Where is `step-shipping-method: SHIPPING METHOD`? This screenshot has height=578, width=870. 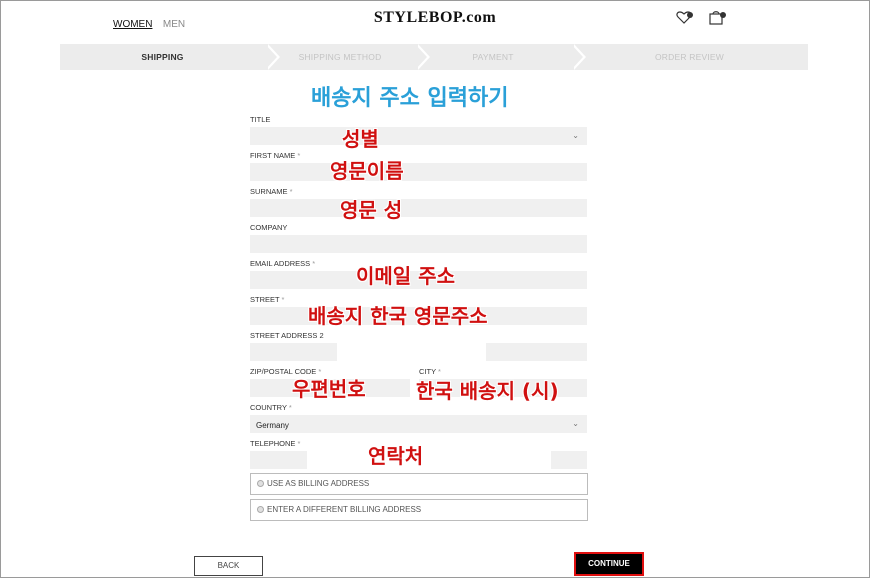
step-shipping-method: SHIPPING METHOD is located at coordinates (347, 57).